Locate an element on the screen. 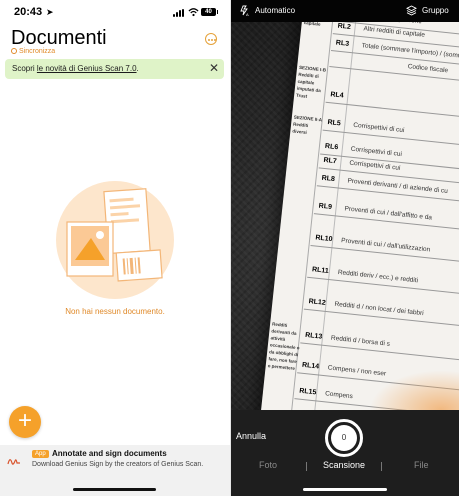  wifi-icon is located at coordinates (193, 12).